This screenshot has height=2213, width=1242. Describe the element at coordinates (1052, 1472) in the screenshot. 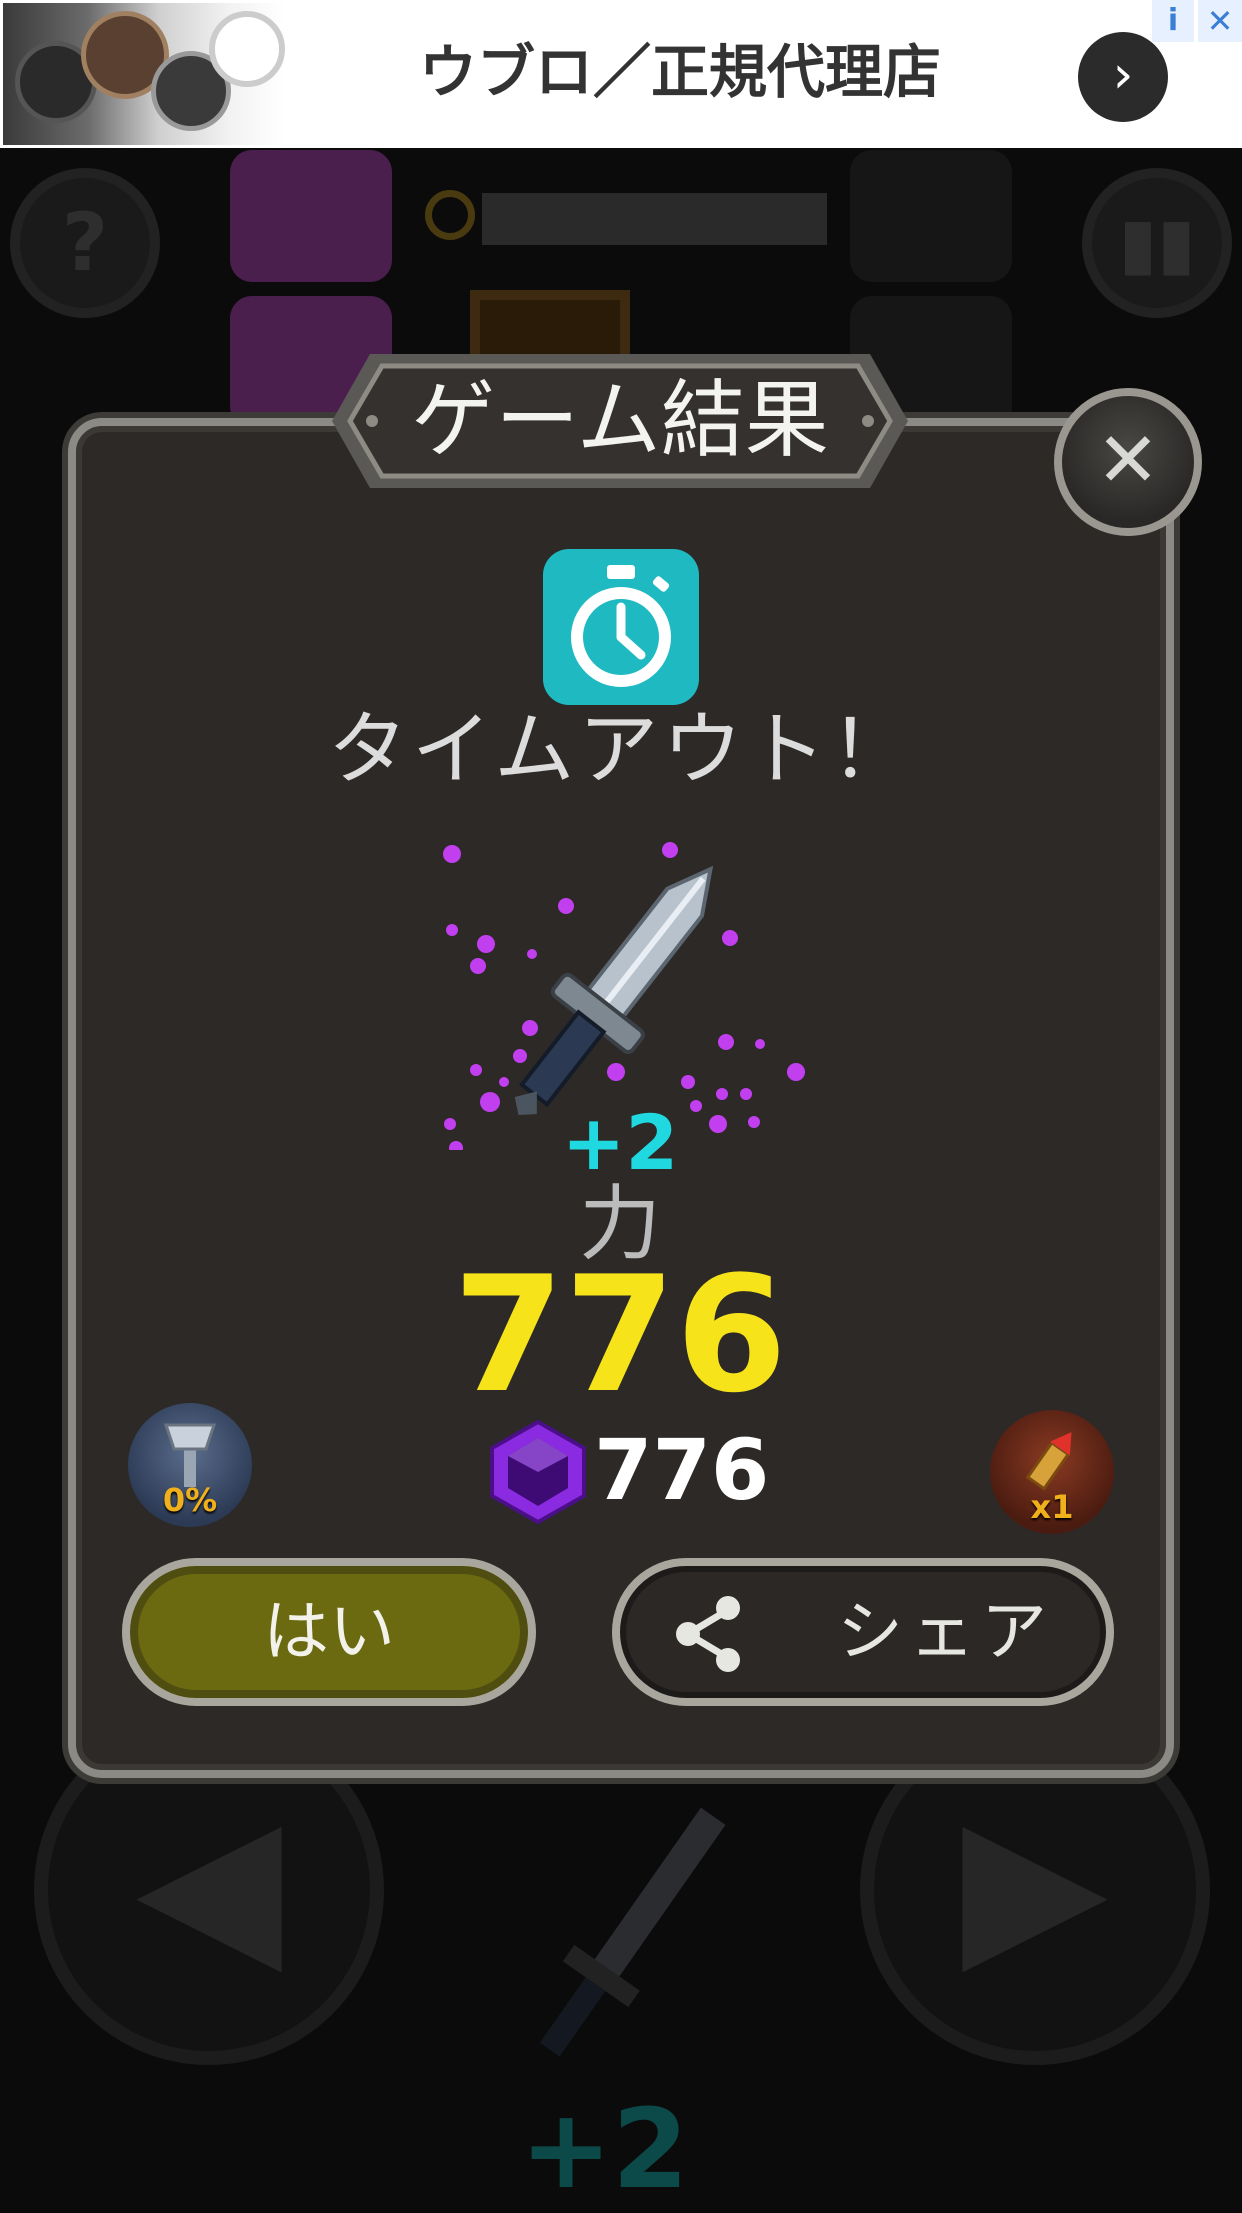

I see `rocket-icon: x1` at that location.